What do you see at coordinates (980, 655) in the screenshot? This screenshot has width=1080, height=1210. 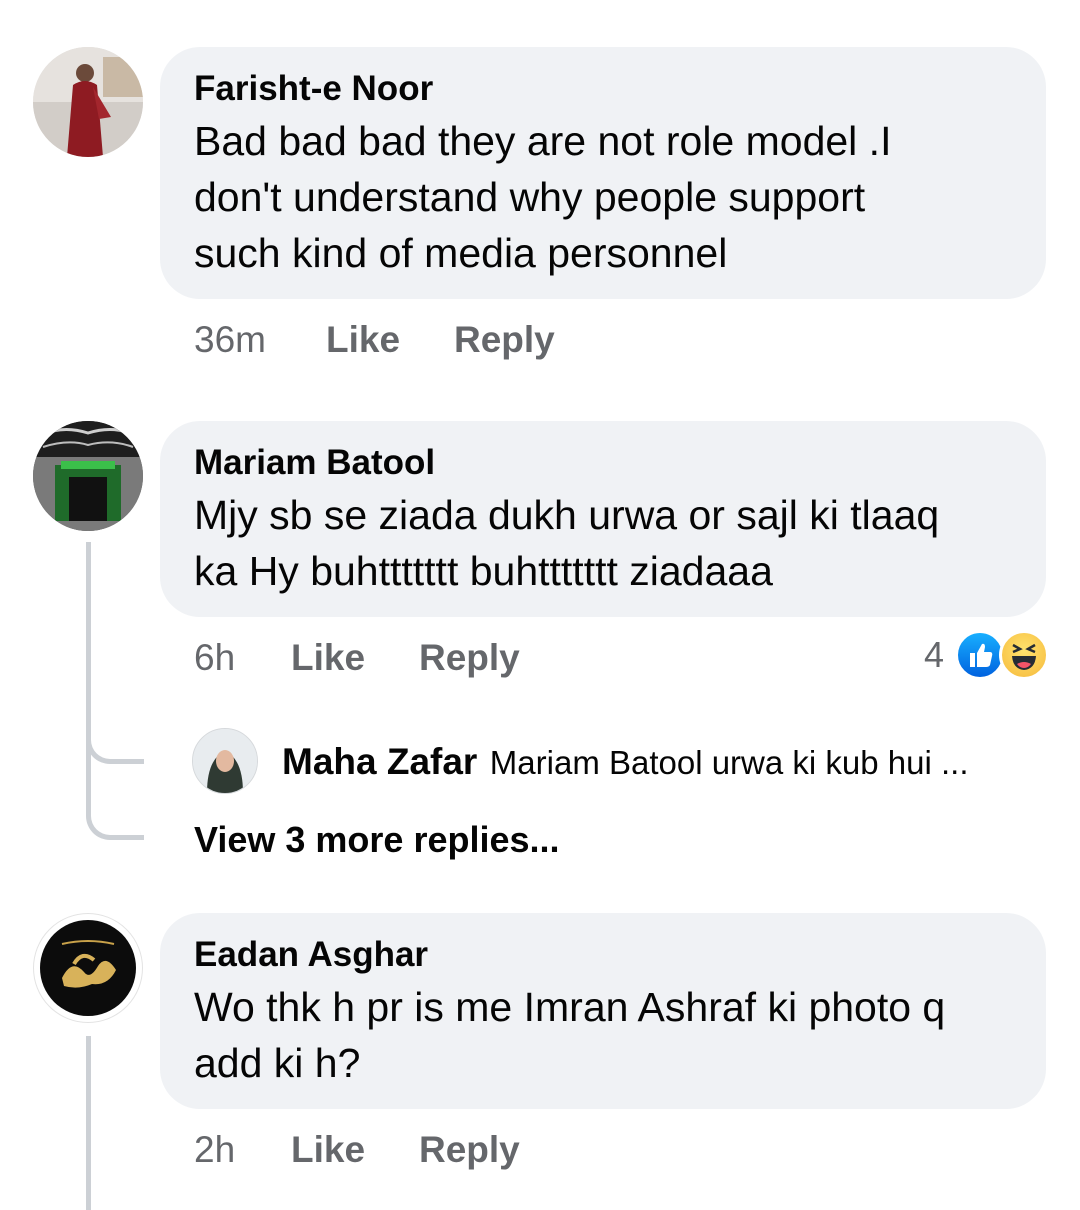 I see `like-icon` at bounding box center [980, 655].